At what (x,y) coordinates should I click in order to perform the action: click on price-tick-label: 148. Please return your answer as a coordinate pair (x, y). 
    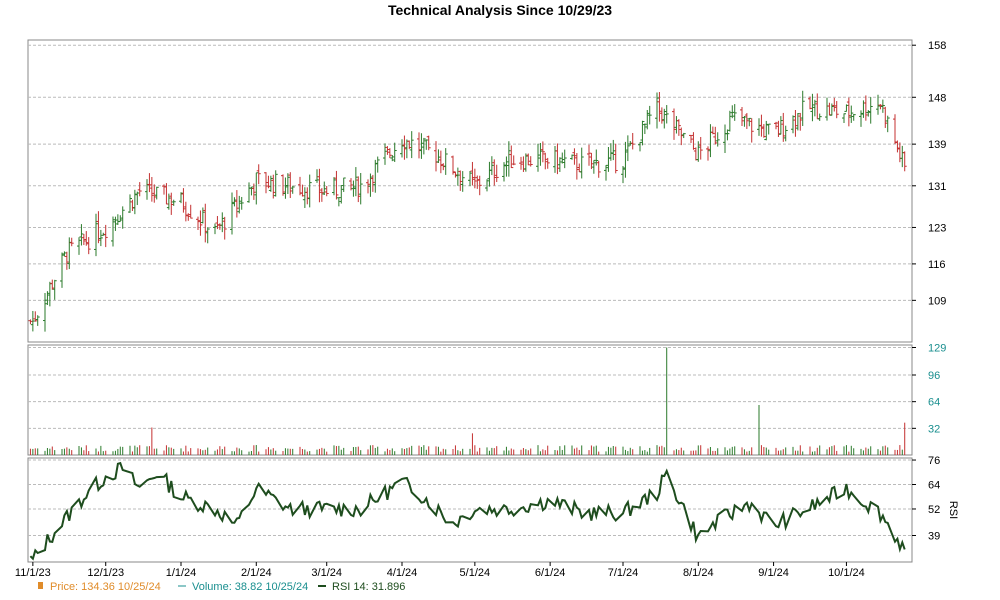
    Looking at the image, I should click on (937, 98).